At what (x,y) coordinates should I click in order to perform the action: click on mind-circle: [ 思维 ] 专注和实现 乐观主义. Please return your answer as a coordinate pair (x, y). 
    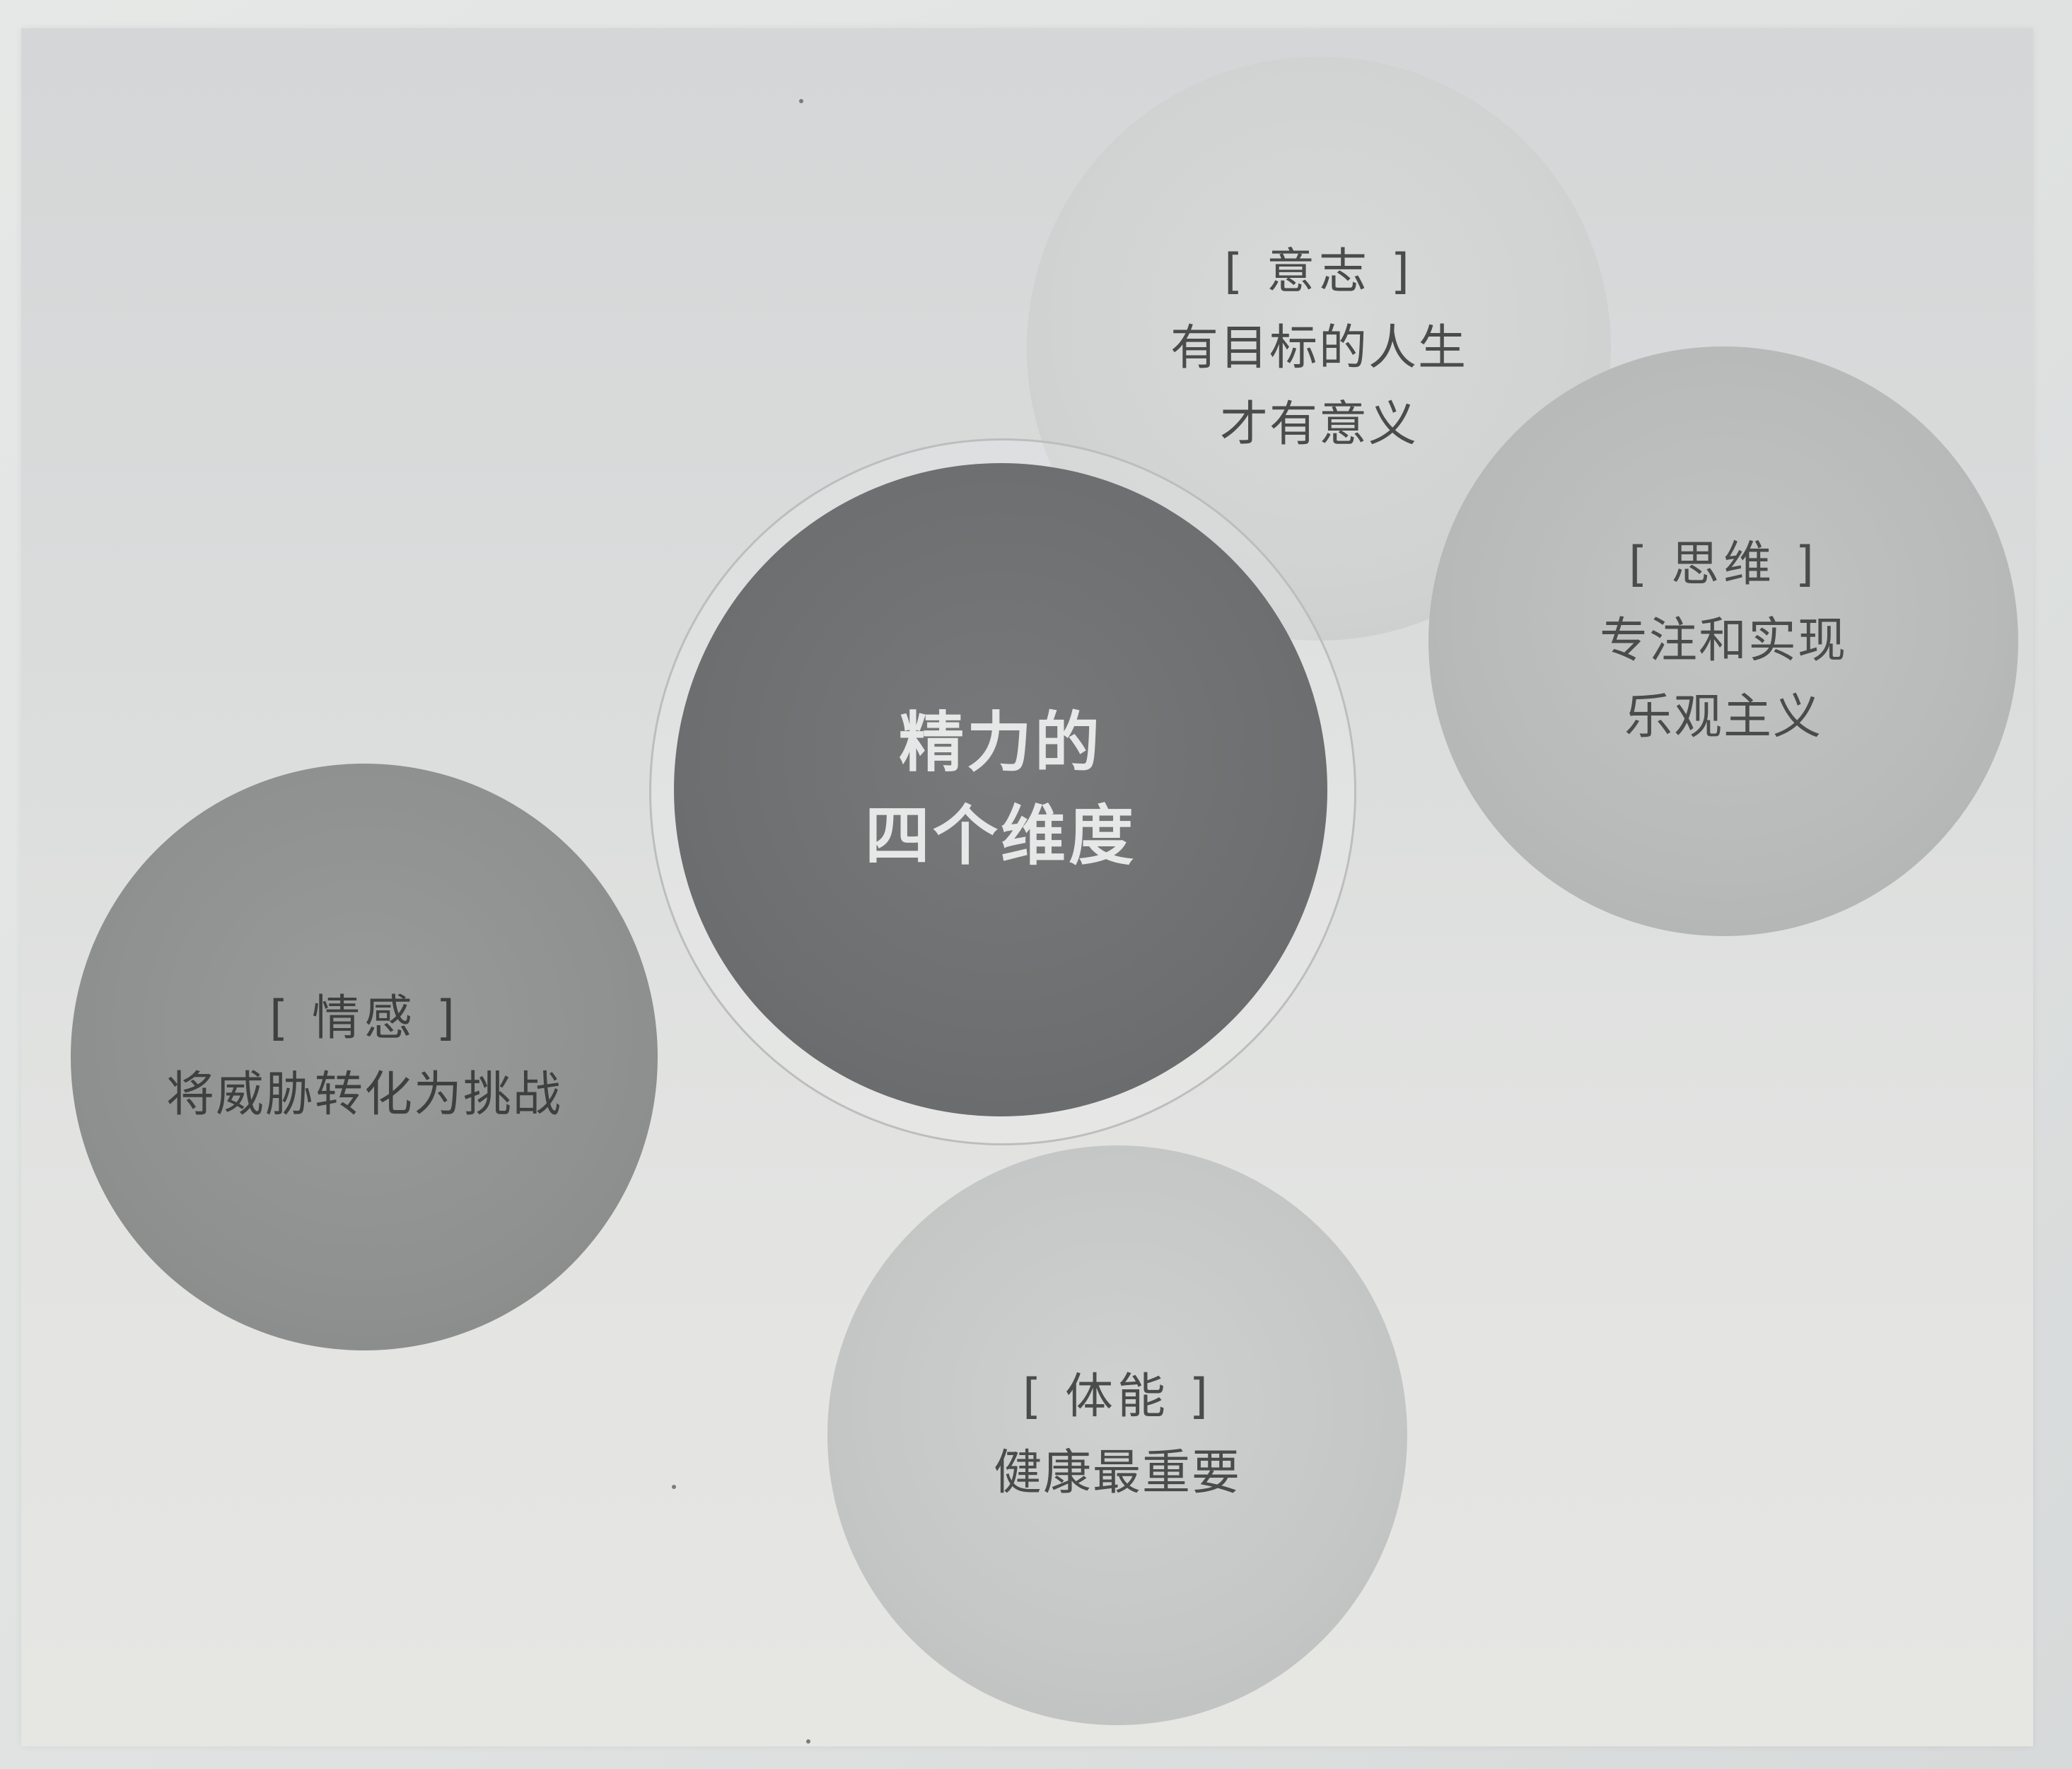
    Looking at the image, I should click on (1723, 641).